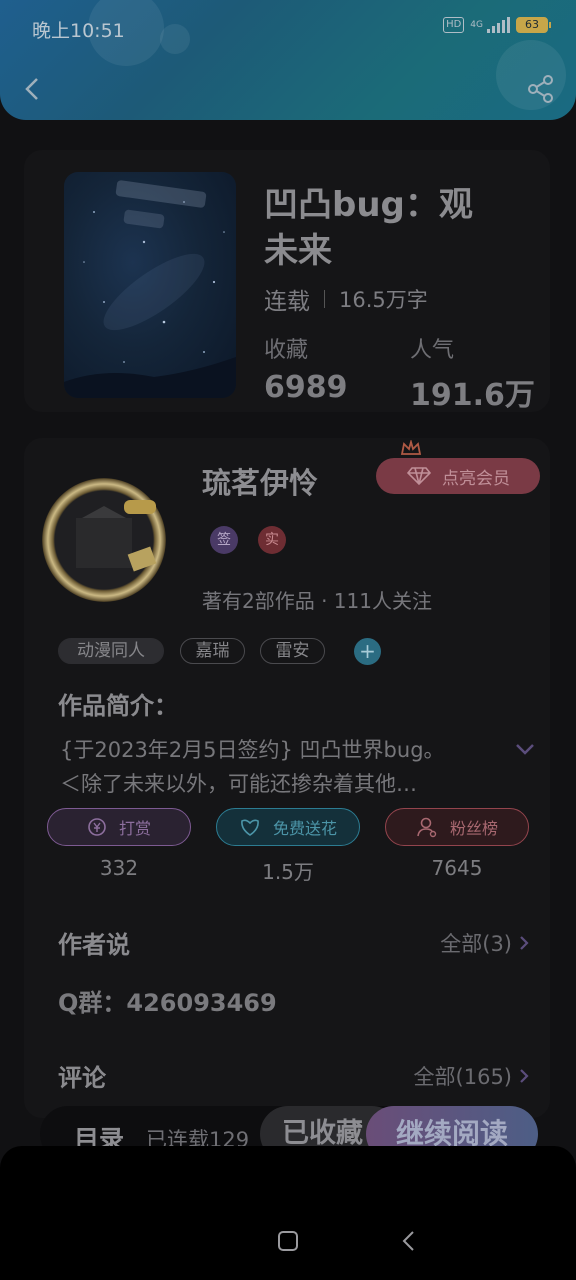  Describe the element at coordinates (94, 945) in the screenshot. I see `author-says-title: 作者说` at that location.